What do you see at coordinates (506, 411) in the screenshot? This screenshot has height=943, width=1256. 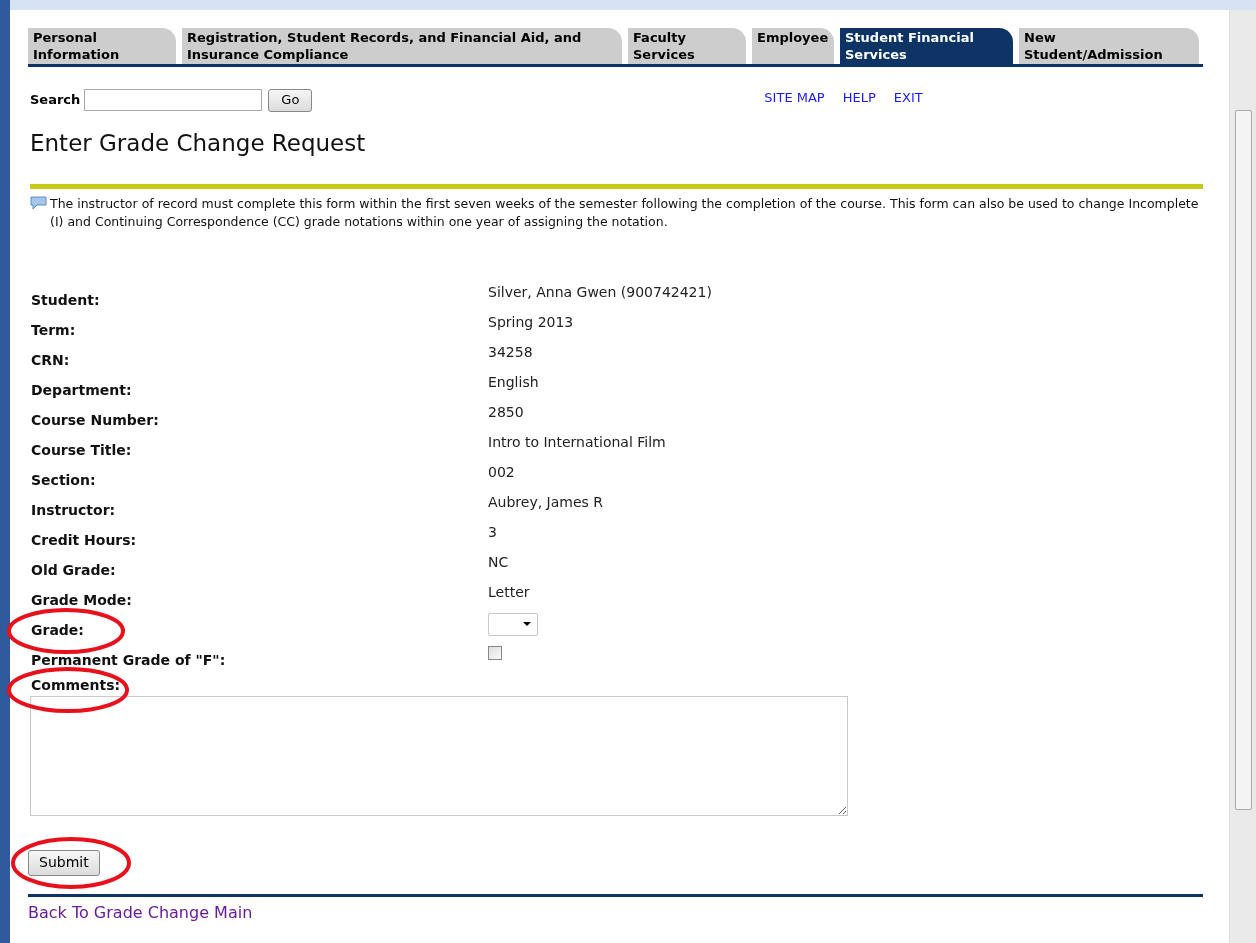 I see `field-value: 2850` at bounding box center [506, 411].